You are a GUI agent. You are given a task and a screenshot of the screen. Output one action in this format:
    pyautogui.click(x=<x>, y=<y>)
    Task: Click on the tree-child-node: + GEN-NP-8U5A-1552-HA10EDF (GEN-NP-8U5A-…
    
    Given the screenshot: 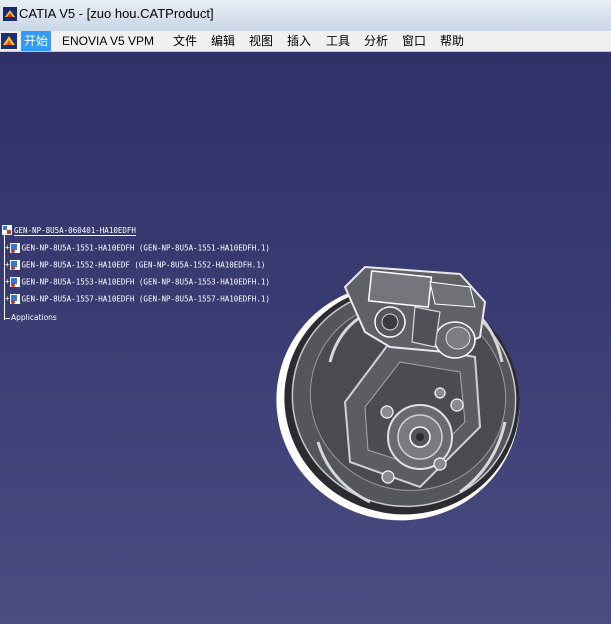 What is the action you would take?
    pyautogui.click(x=135, y=265)
    